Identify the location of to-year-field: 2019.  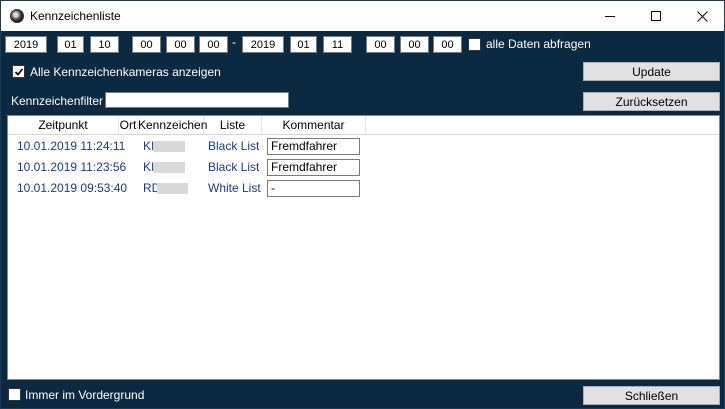
(263, 44).